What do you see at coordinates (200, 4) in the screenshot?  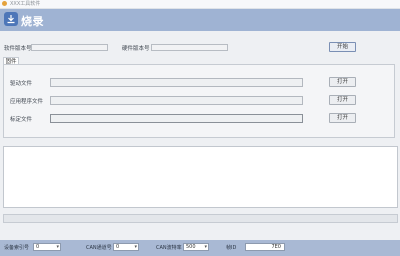 I see `title-bar: XXX工具软件` at bounding box center [200, 4].